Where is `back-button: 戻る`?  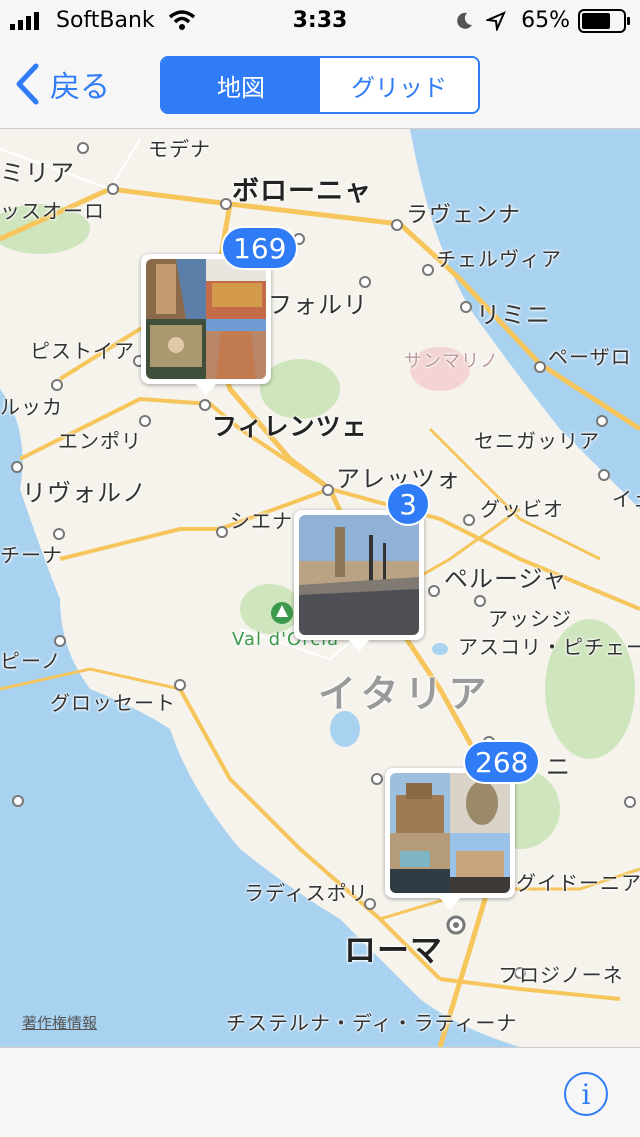
back-button: 戻る is located at coordinates (62, 84).